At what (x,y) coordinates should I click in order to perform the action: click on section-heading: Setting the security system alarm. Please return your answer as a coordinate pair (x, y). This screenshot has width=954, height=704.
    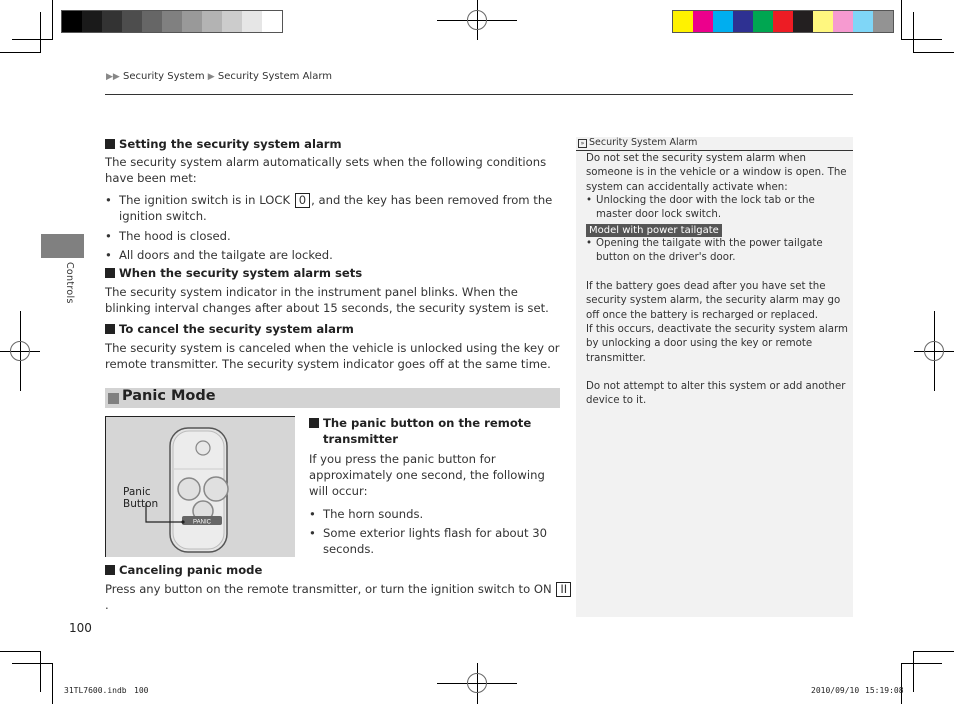
    Looking at the image, I should click on (223, 144).